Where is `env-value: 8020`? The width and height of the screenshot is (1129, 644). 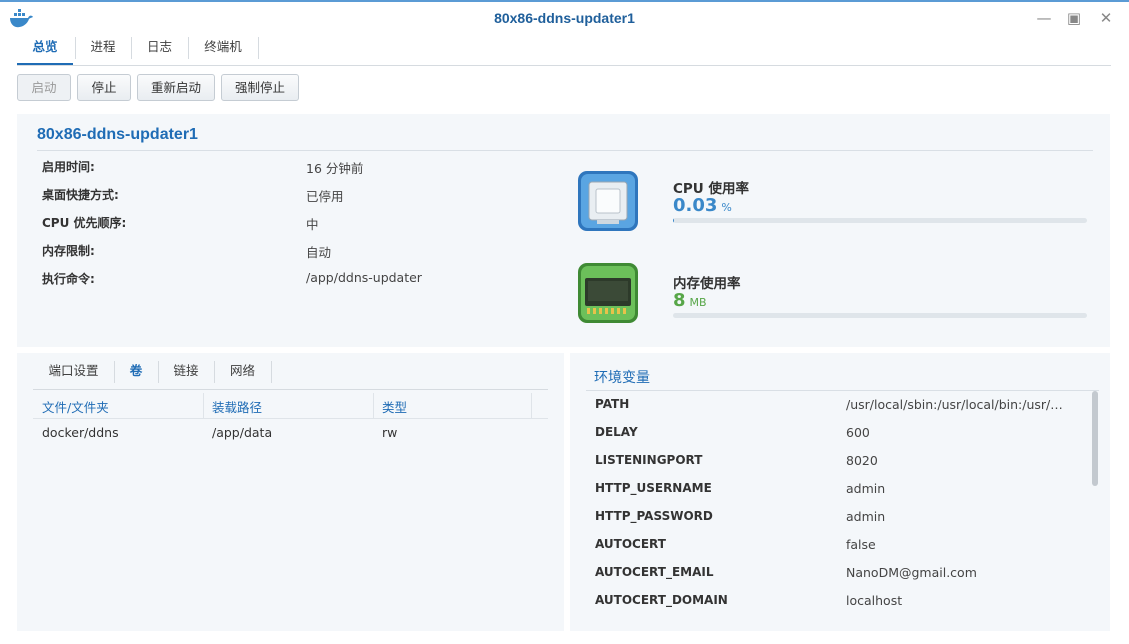
env-value: 8020 is located at coordinates (862, 460).